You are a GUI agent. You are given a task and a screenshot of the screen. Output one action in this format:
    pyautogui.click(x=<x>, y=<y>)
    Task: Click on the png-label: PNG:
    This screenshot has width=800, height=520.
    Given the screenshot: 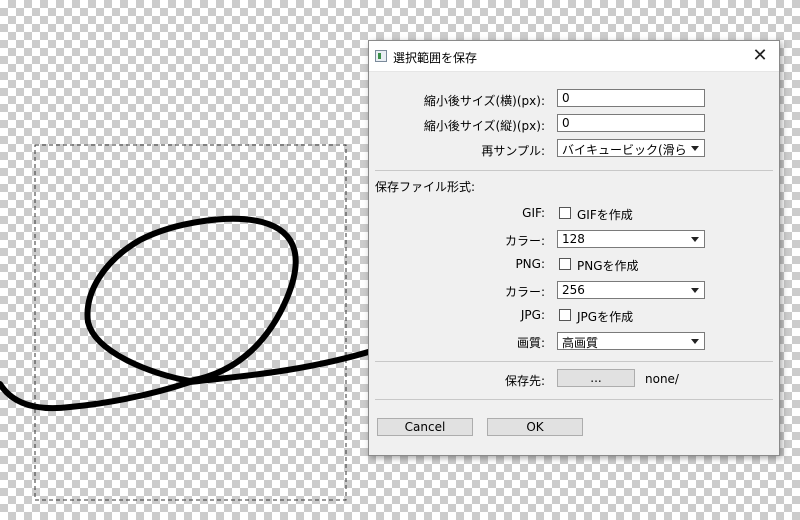 What is the action you would take?
    pyautogui.click(x=530, y=264)
    